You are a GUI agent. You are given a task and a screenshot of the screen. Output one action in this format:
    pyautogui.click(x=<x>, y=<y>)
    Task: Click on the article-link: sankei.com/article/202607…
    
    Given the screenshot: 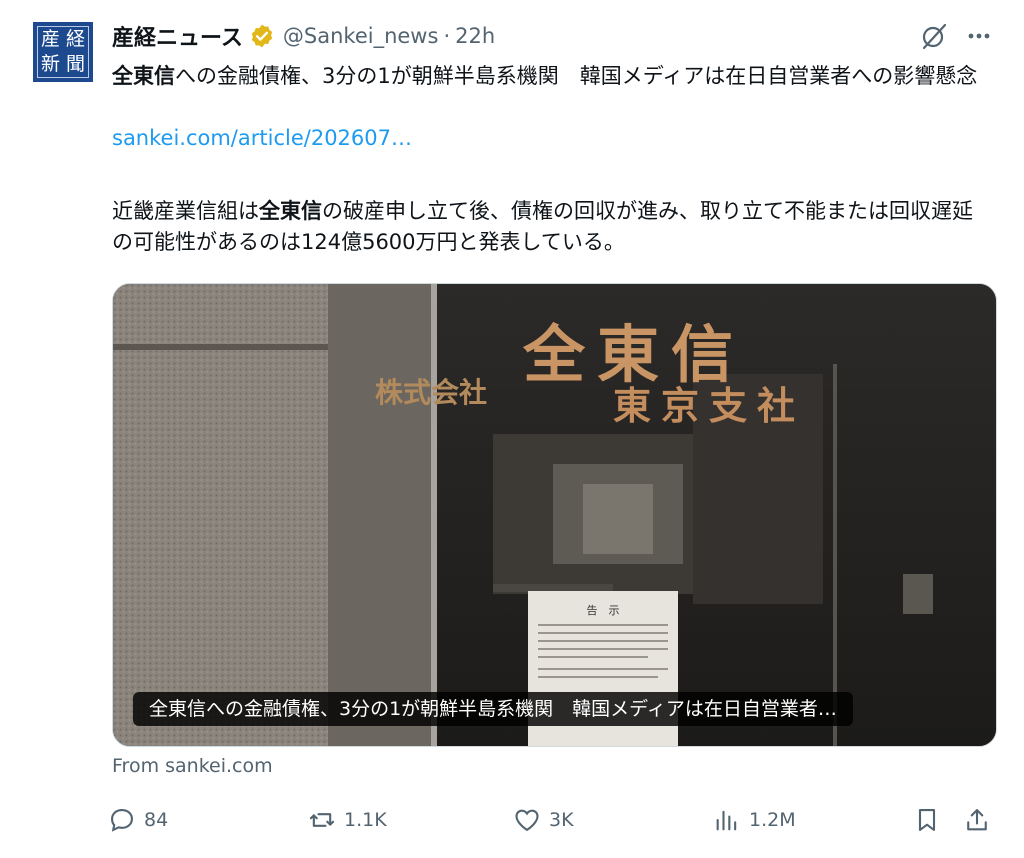 What is the action you would take?
    pyautogui.click(x=262, y=138)
    